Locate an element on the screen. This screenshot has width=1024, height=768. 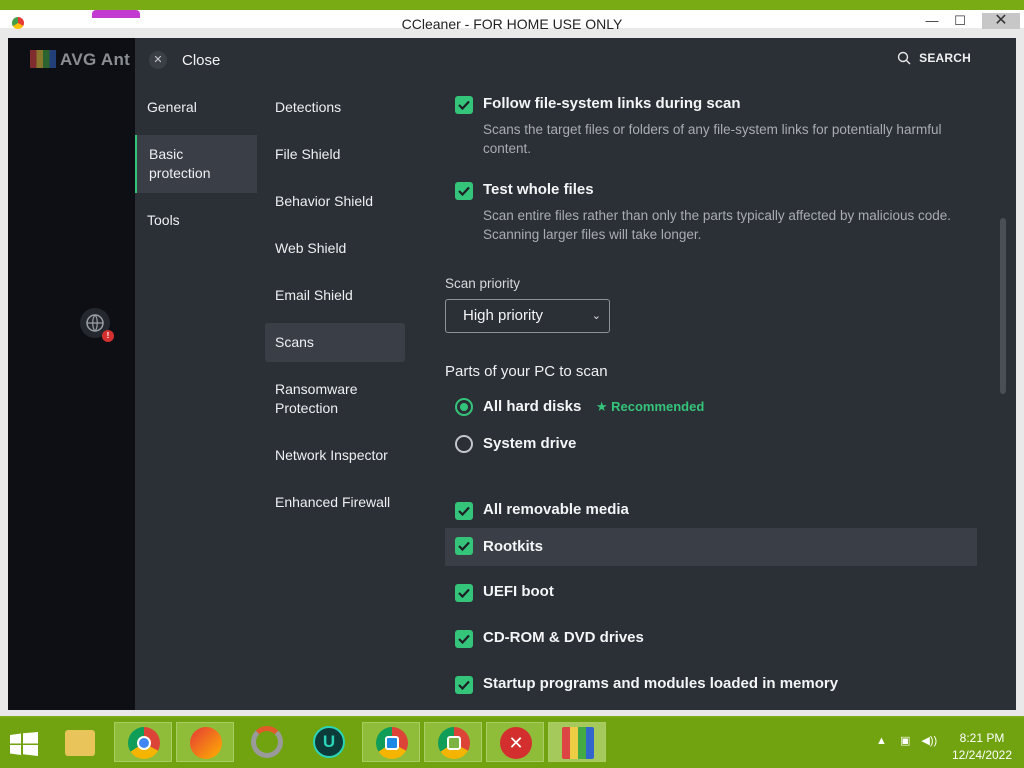
nav-web-shield: Web Shield is located at coordinates (335, 248).